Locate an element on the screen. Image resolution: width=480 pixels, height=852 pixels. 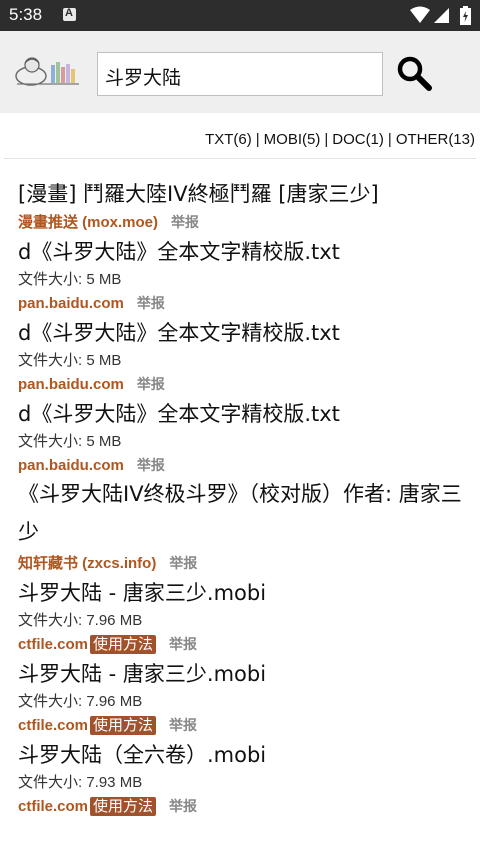
status-time: 5:38 is located at coordinates (26, 14).